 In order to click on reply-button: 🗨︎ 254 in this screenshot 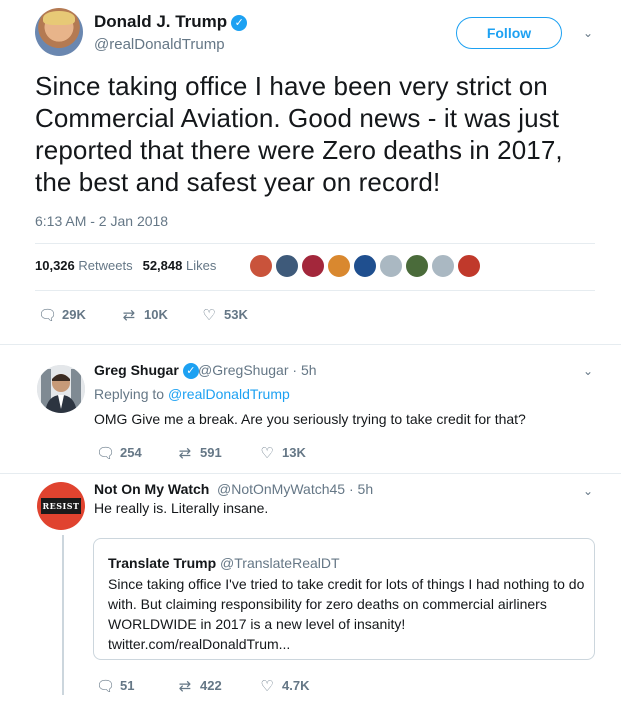, I will do `click(119, 453)`.